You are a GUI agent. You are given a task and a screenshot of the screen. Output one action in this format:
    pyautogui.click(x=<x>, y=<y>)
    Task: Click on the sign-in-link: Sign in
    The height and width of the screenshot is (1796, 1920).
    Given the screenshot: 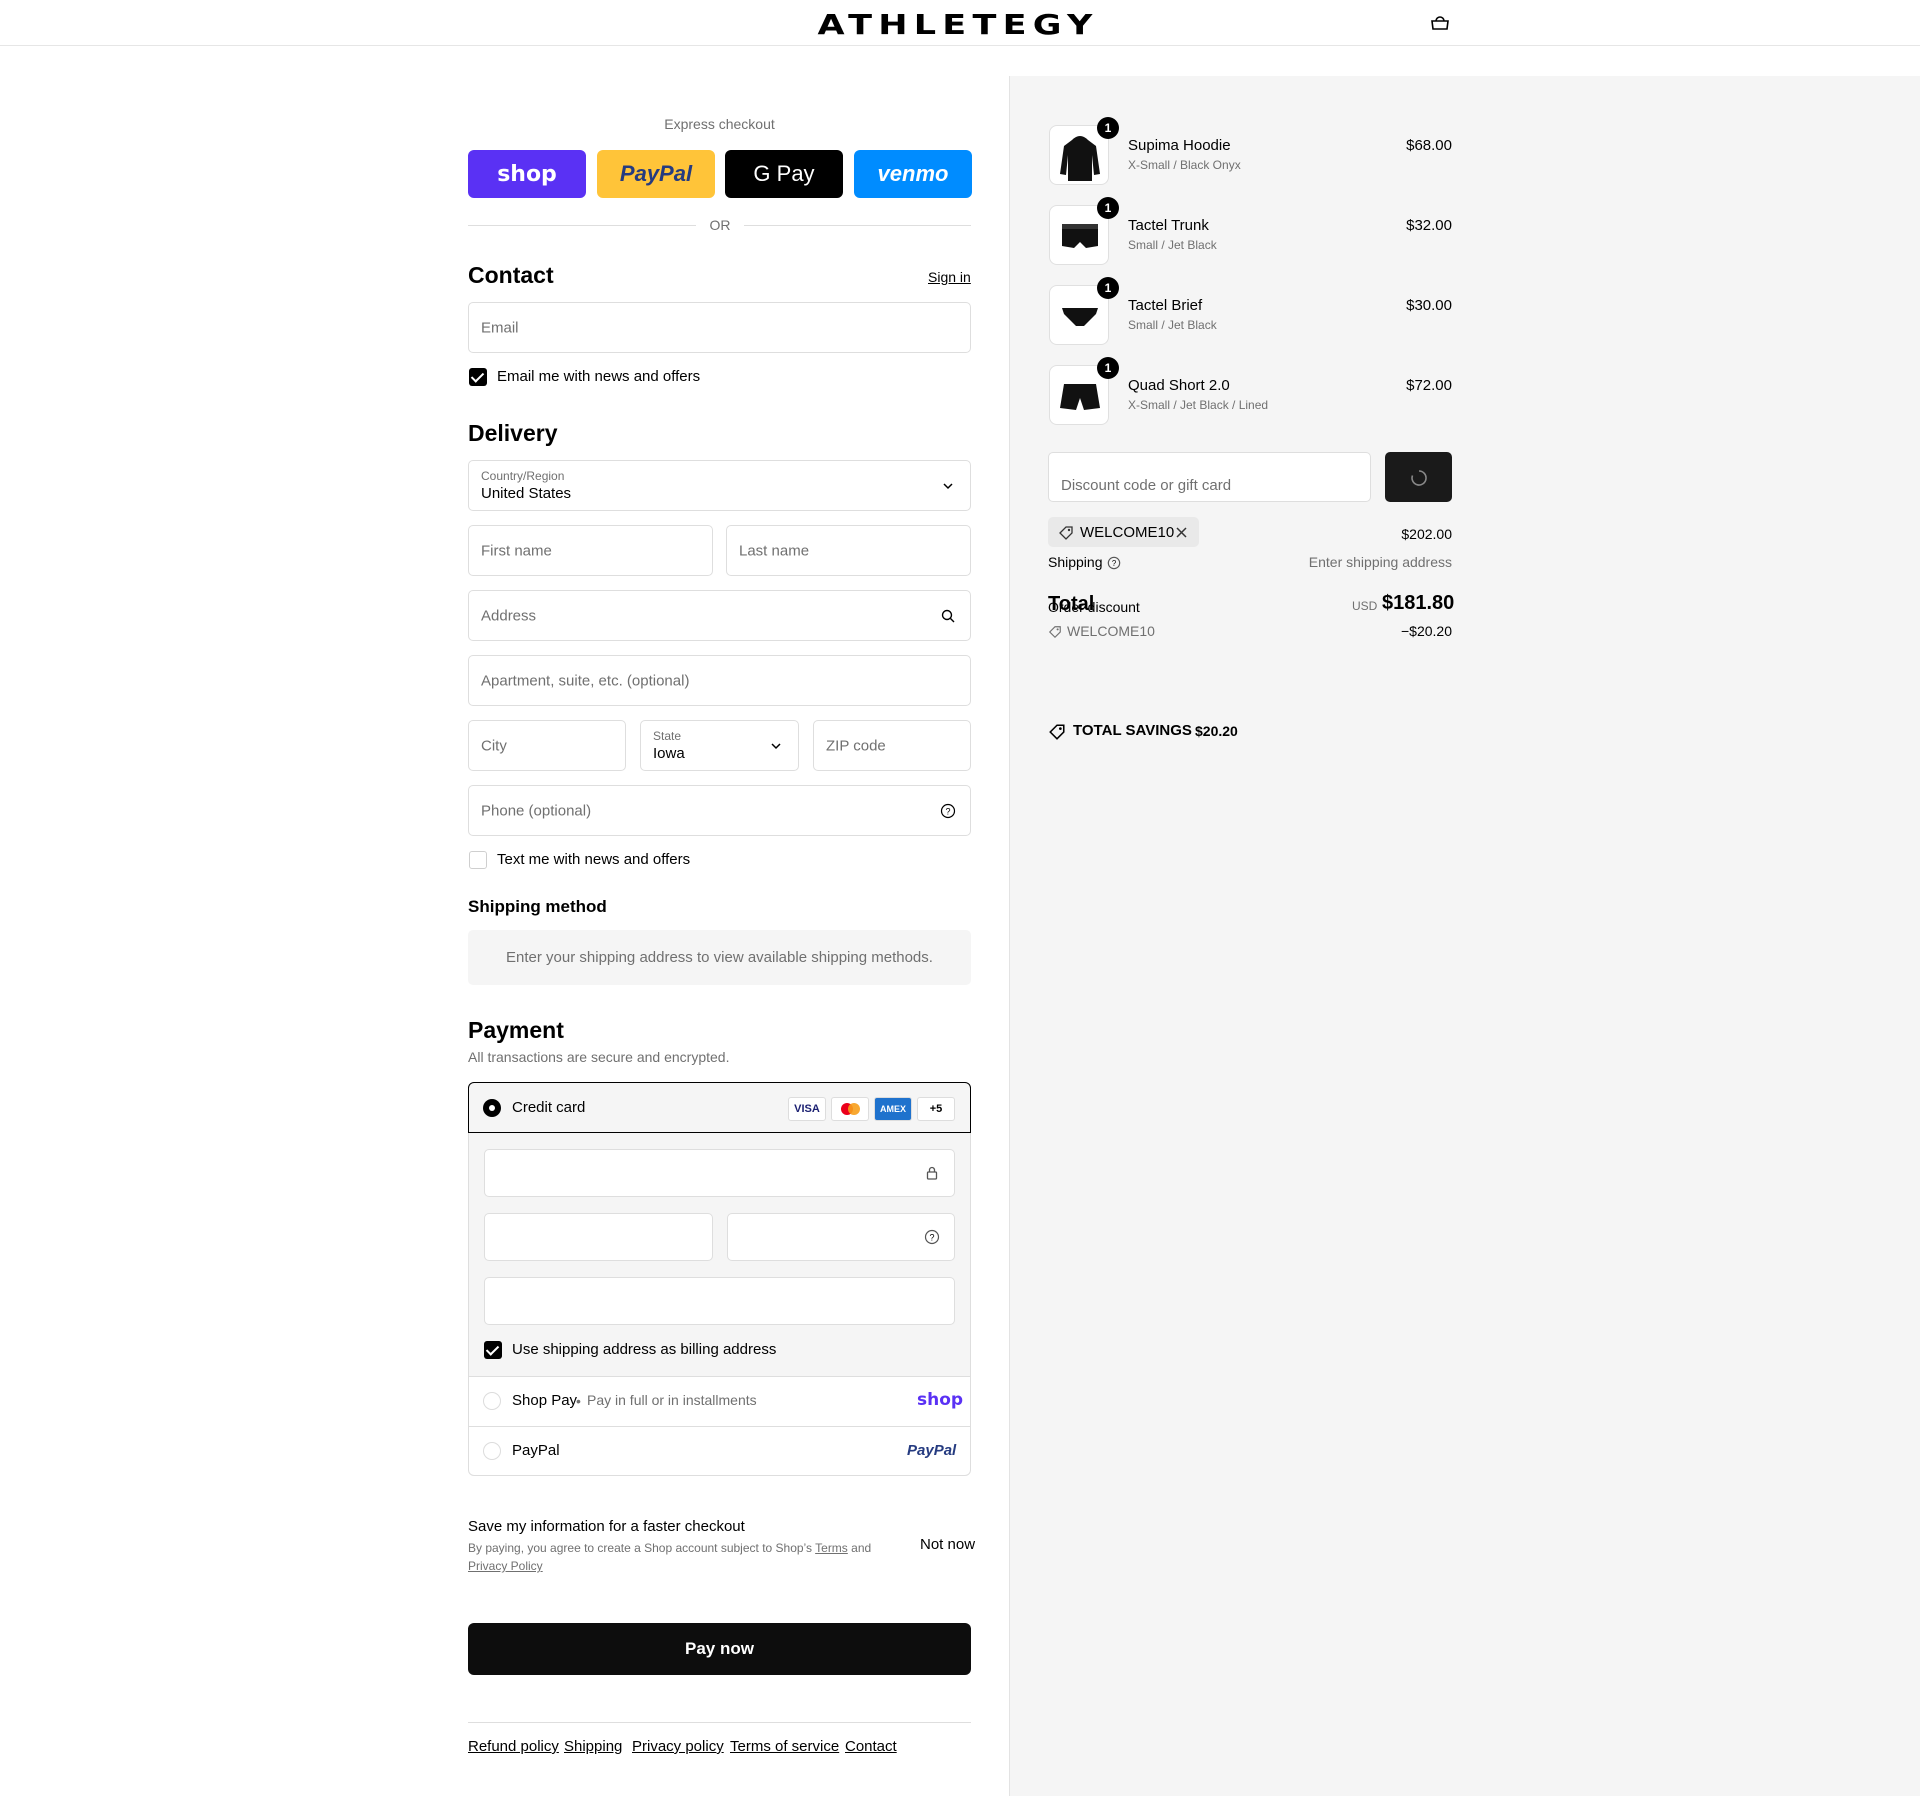 What is the action you would take?
    pyautogui.click(x=949, y=277)
    